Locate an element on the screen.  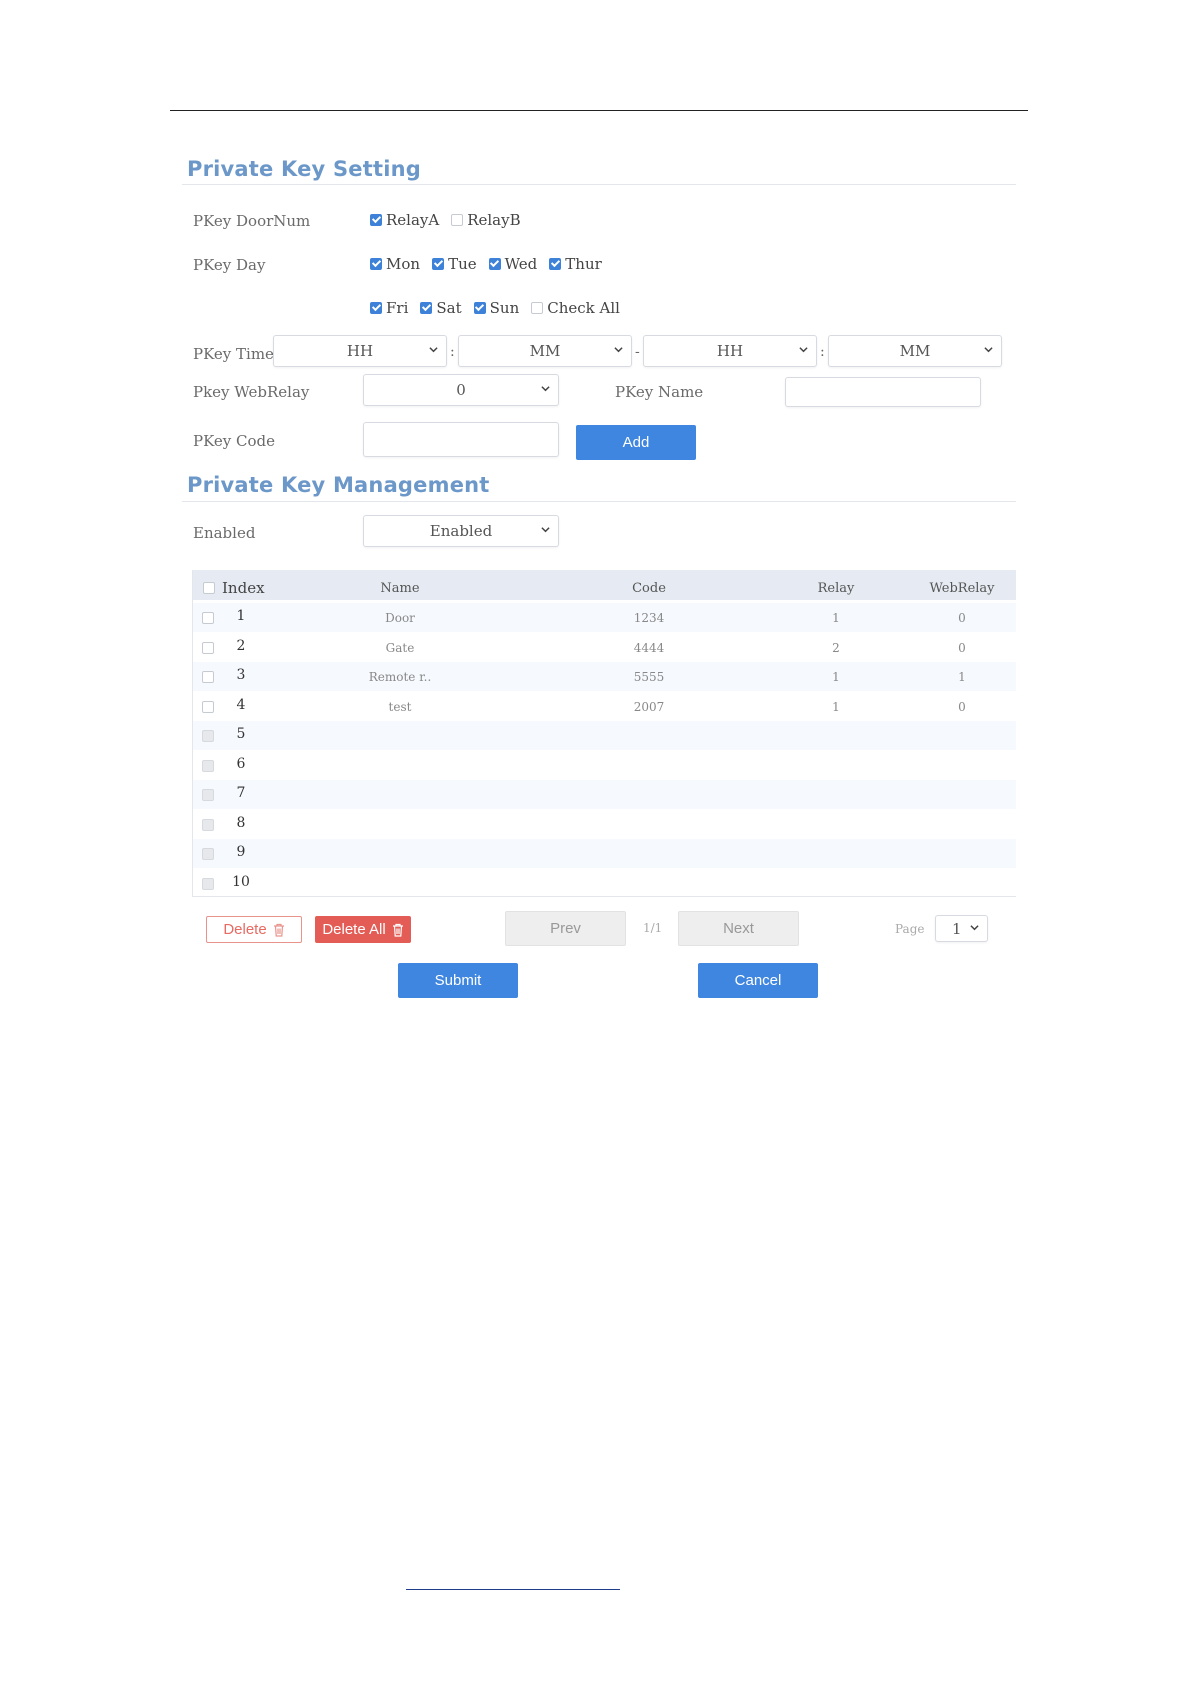
day-label: PKey Day is located at coordinates (229, 265).